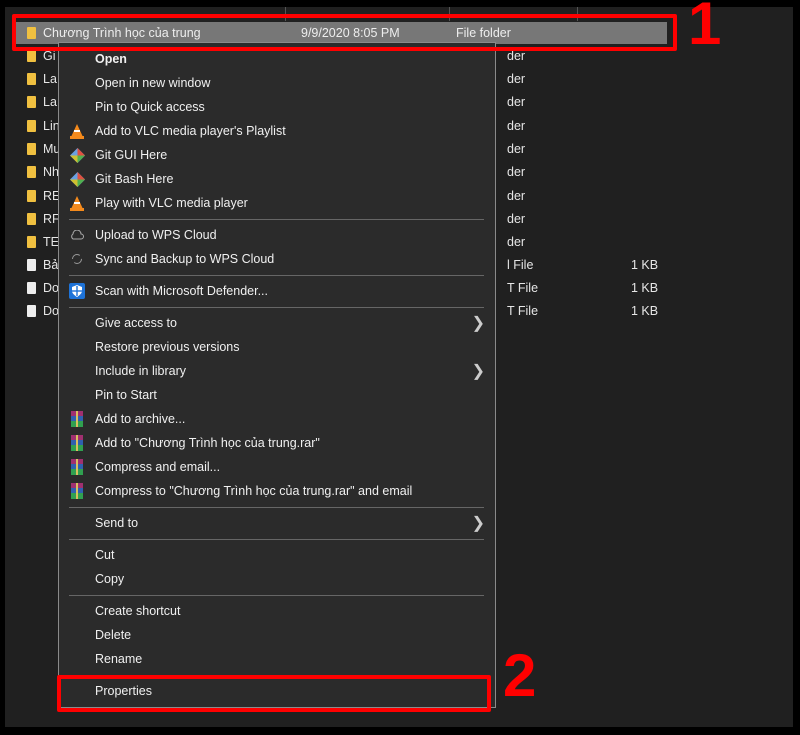  I want to click on menu-item-rename: Rename, so click(277, 659).